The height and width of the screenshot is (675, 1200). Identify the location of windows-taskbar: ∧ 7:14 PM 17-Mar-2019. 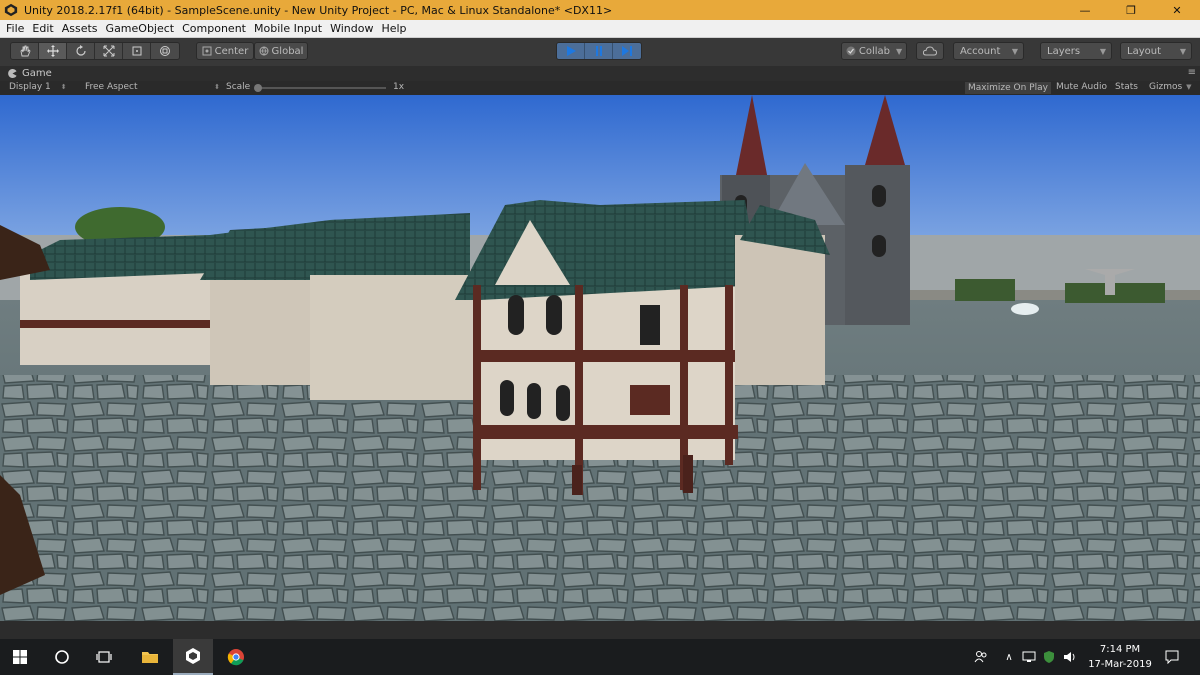
(600, 657).